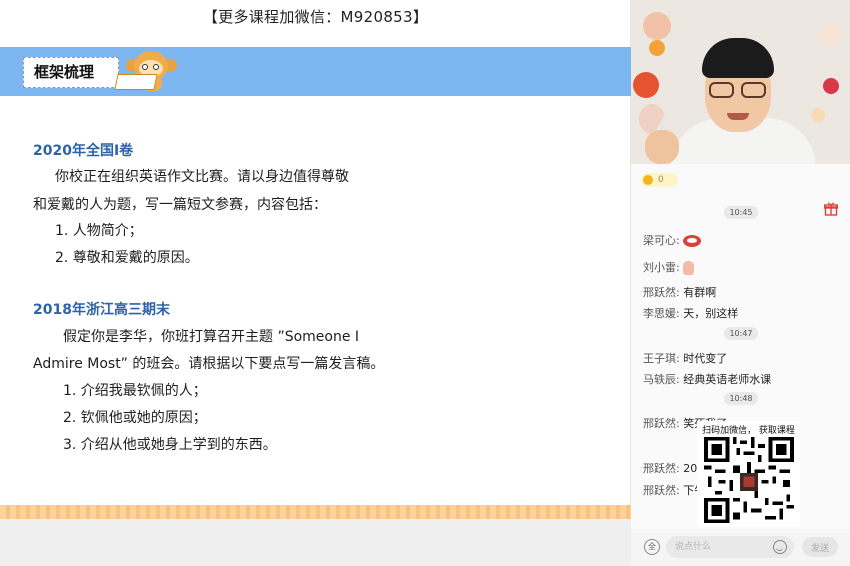 The width and height of the screenshot is (850, 566). I want to click on gift-icon, so click(831, 209).